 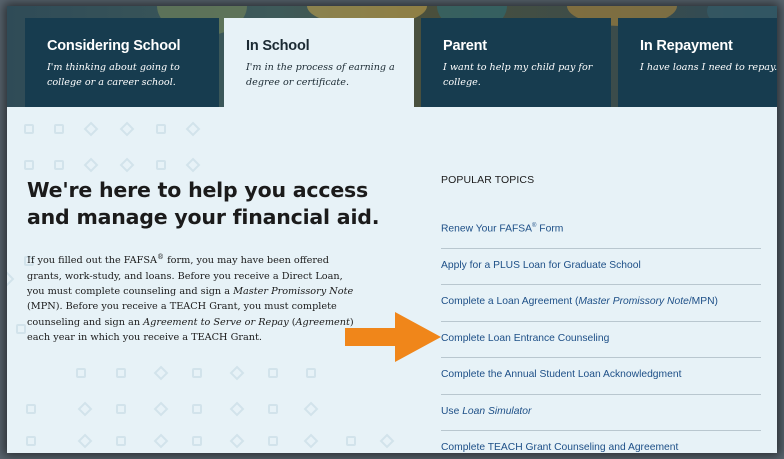 I want to click on intro-emphasis: Agreement, so click(x=322, y=322).